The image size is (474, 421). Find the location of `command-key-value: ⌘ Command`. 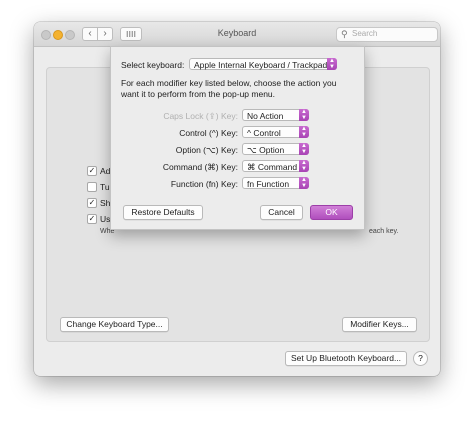

command-key-value: ⌘ Command is located at coordinates (272, 167).